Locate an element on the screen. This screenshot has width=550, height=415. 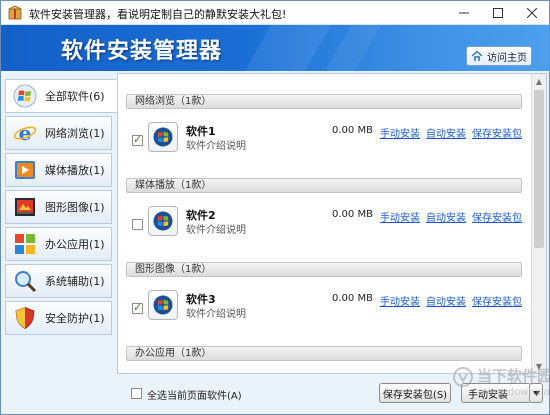
sidebar-item-label: 办公应用(1) is located at coordinates (75, 244).